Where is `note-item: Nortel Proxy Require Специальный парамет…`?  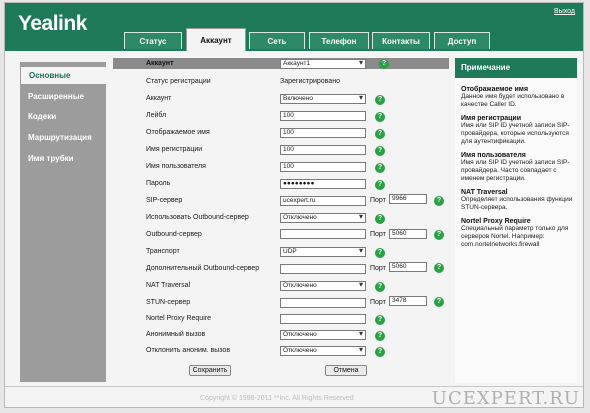
note-item: Nortel Proxy Require Специальный парамет… is located at coordinates (517, 233).